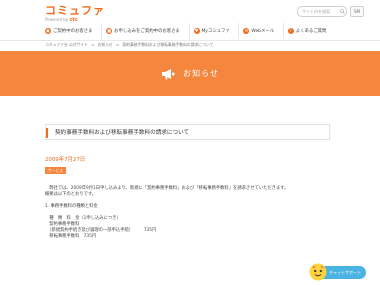 The height and width of the screenshot is (285, 380). I want to click on article-title-box: 契約事務手数料および移転事務手数料の請求について, so click(187, 132).